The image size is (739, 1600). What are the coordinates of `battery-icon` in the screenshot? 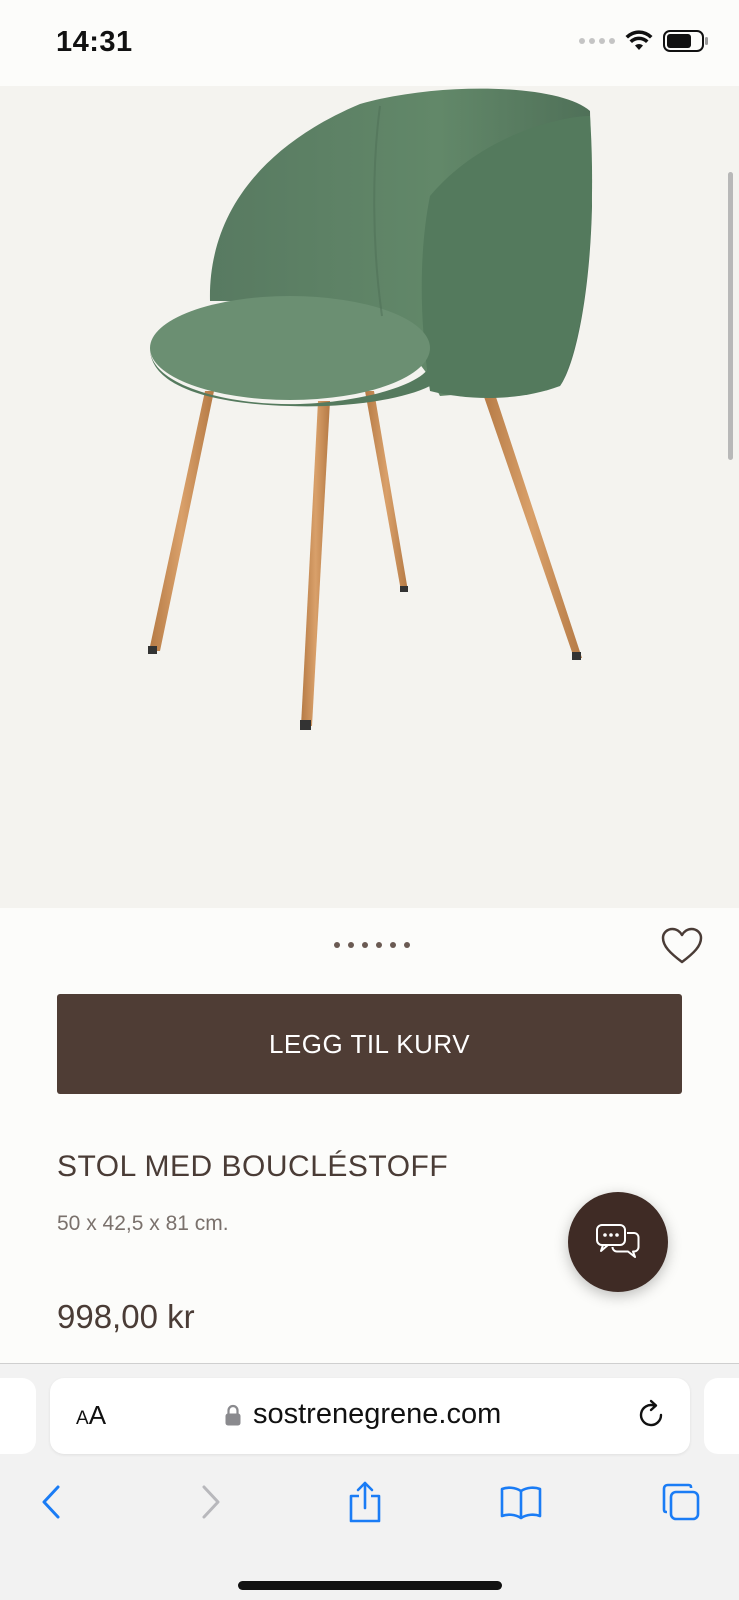 It's located at (685, 41).